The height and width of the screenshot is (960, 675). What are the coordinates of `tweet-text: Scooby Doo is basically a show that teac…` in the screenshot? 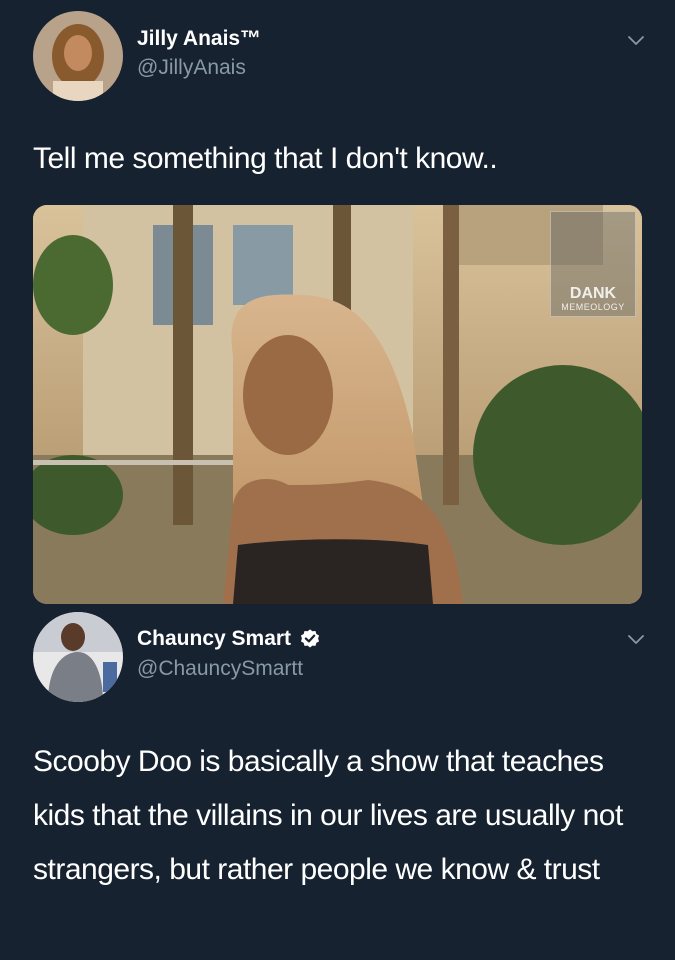 It's located at (328, 815).